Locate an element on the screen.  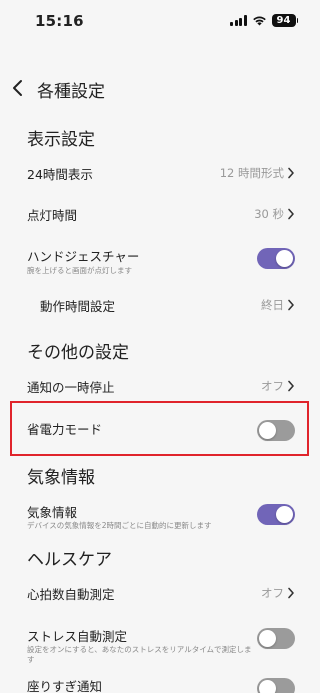
row-heart-rate: 心拍数自動測定 オフ is located at coordinates (160, 594).